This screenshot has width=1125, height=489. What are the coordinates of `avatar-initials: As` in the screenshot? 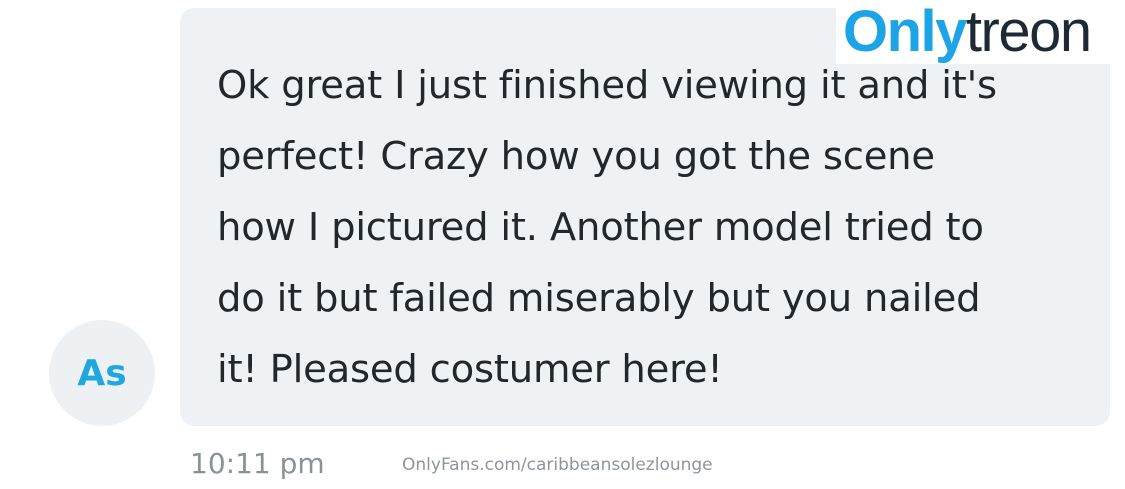 It's located at (102, 373).